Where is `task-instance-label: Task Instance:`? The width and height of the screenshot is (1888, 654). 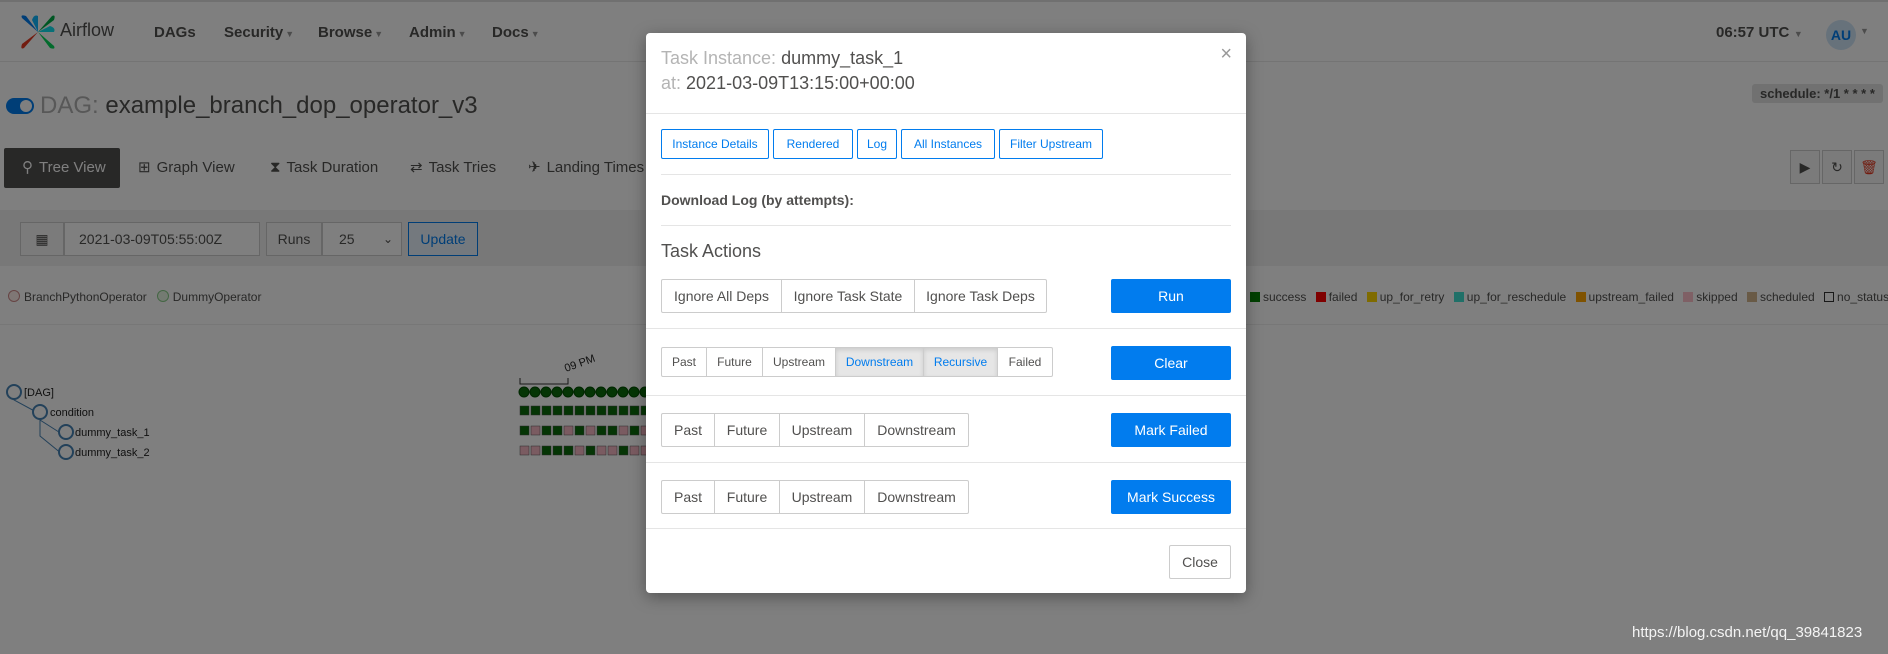 task-instance-label: Task Instance: is located at coordinates (719, 58).